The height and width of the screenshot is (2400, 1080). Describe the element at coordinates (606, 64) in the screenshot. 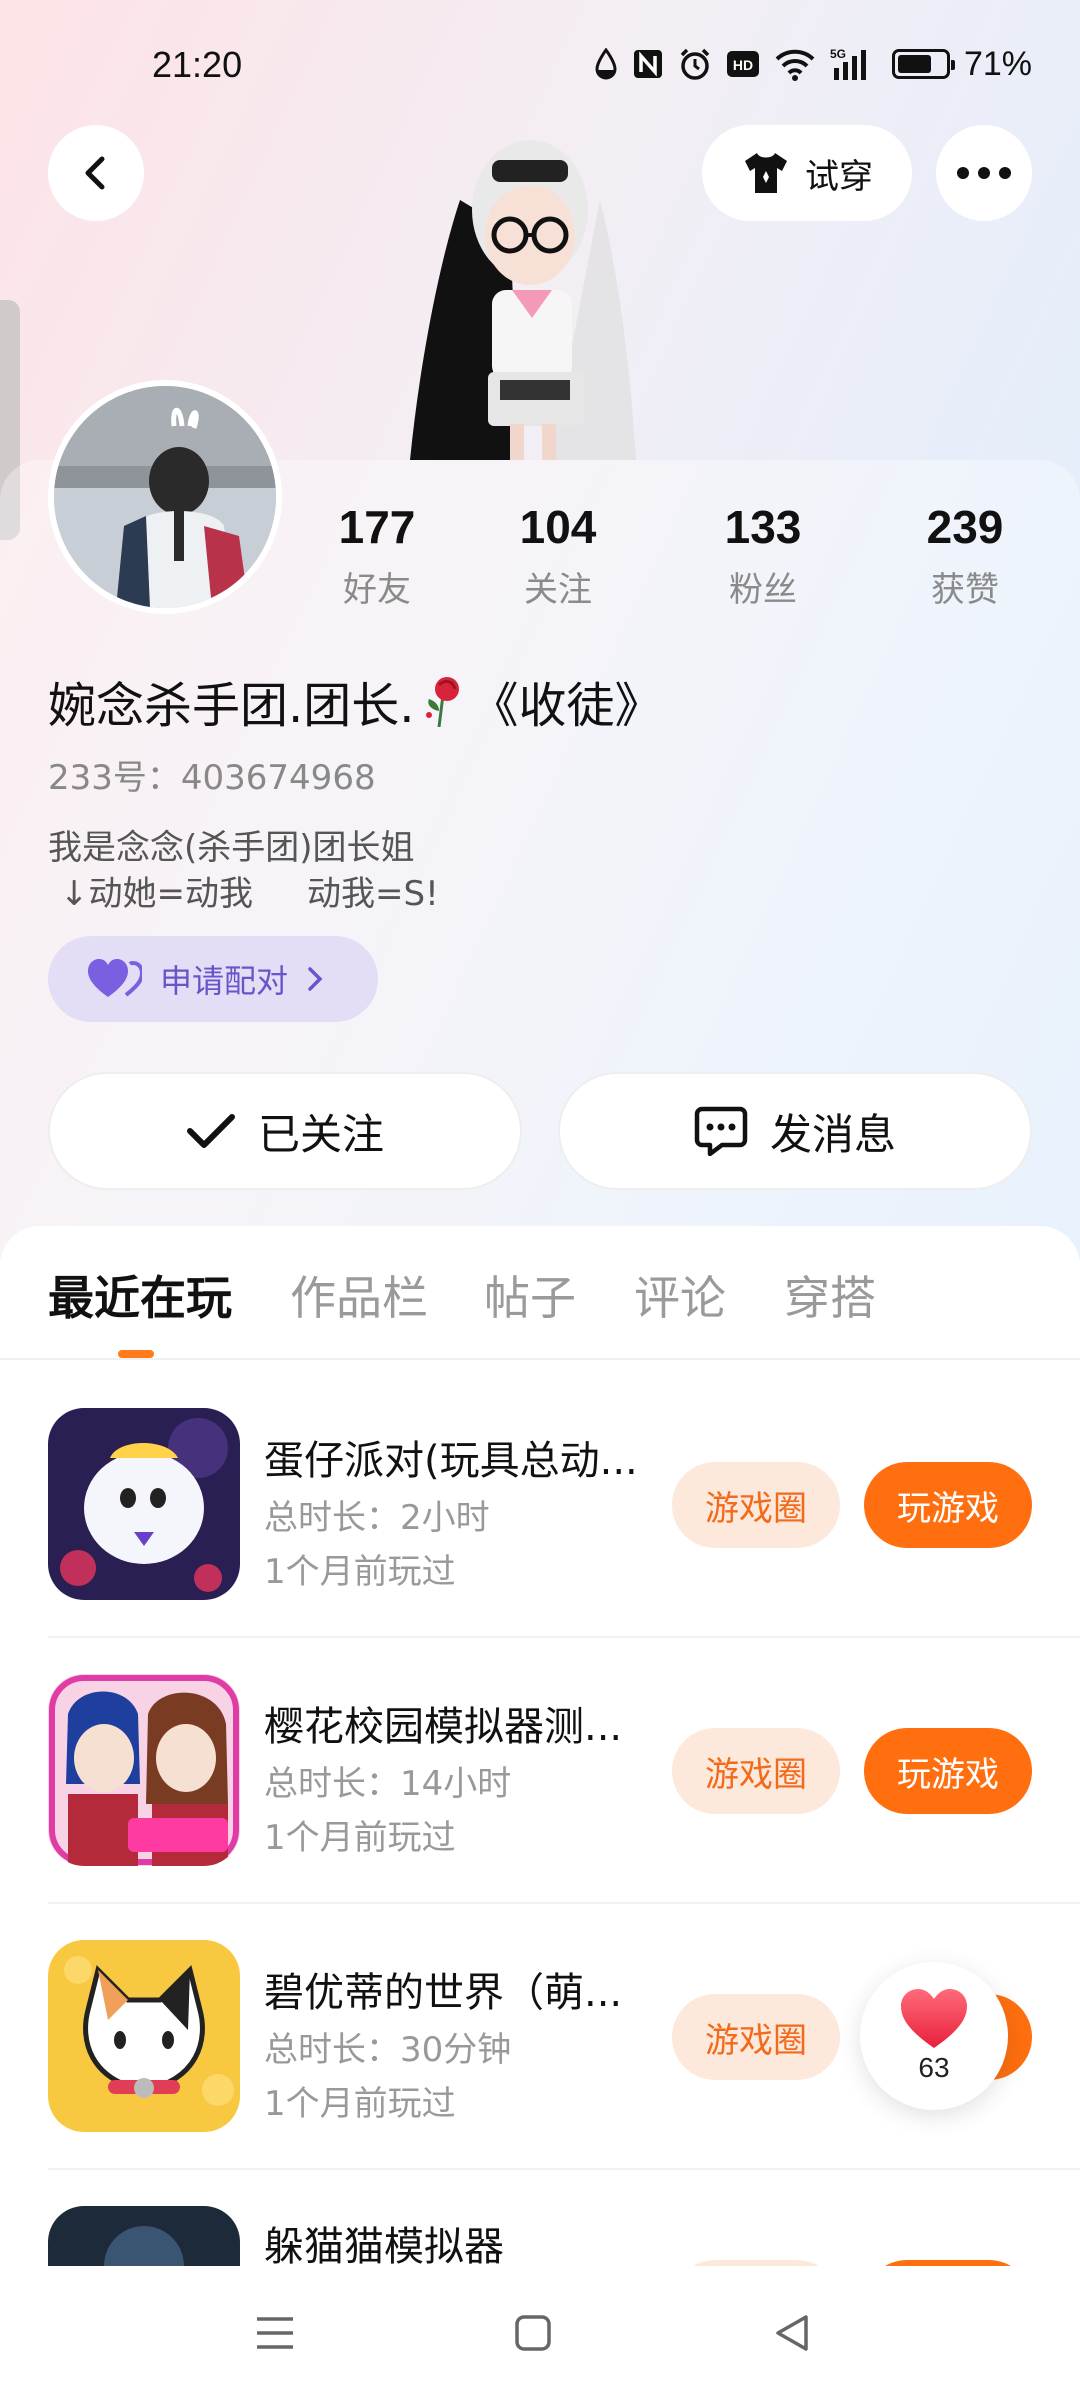

I see `water-drop-icon` at that location.